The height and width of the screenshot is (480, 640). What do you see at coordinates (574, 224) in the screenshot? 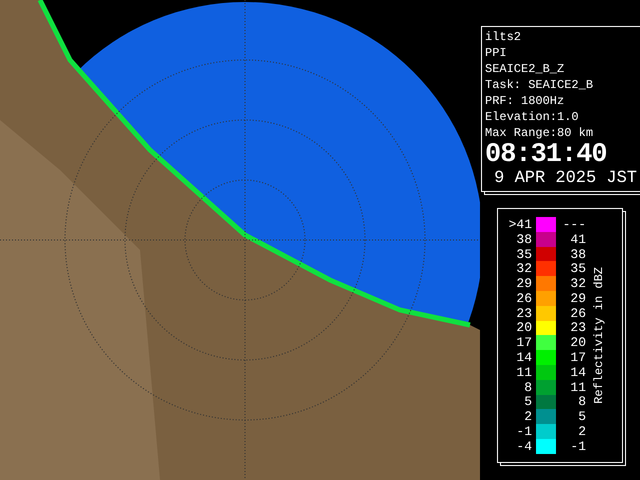
I see `legend-label: ---` at bounding box center [574, 224].